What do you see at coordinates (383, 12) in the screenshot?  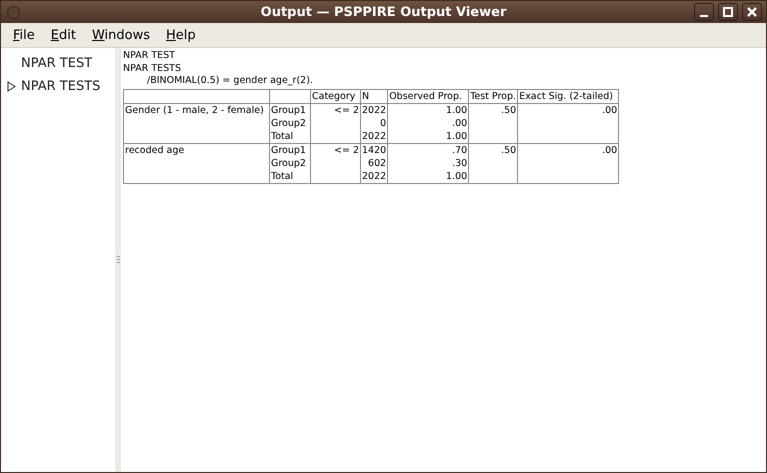 I see `window-title: Output — PSPPIRE Output Viewer` at bounding box center [383, 12].